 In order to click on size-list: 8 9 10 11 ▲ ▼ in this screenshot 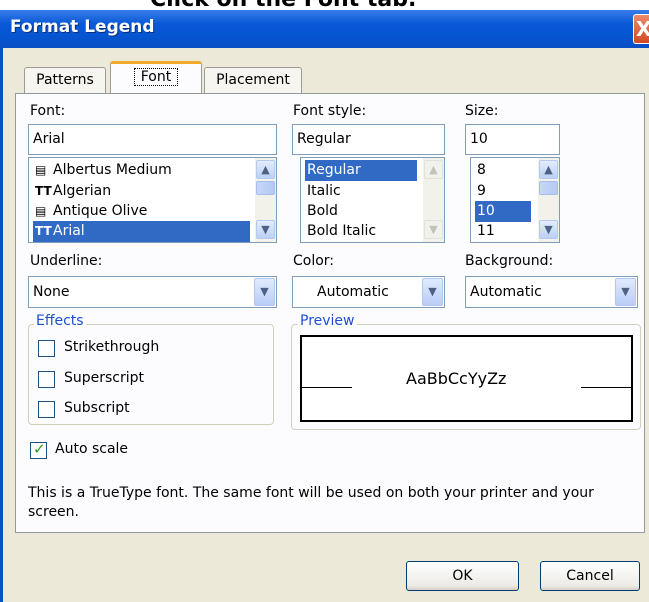, I will do `click(515, 200)`.